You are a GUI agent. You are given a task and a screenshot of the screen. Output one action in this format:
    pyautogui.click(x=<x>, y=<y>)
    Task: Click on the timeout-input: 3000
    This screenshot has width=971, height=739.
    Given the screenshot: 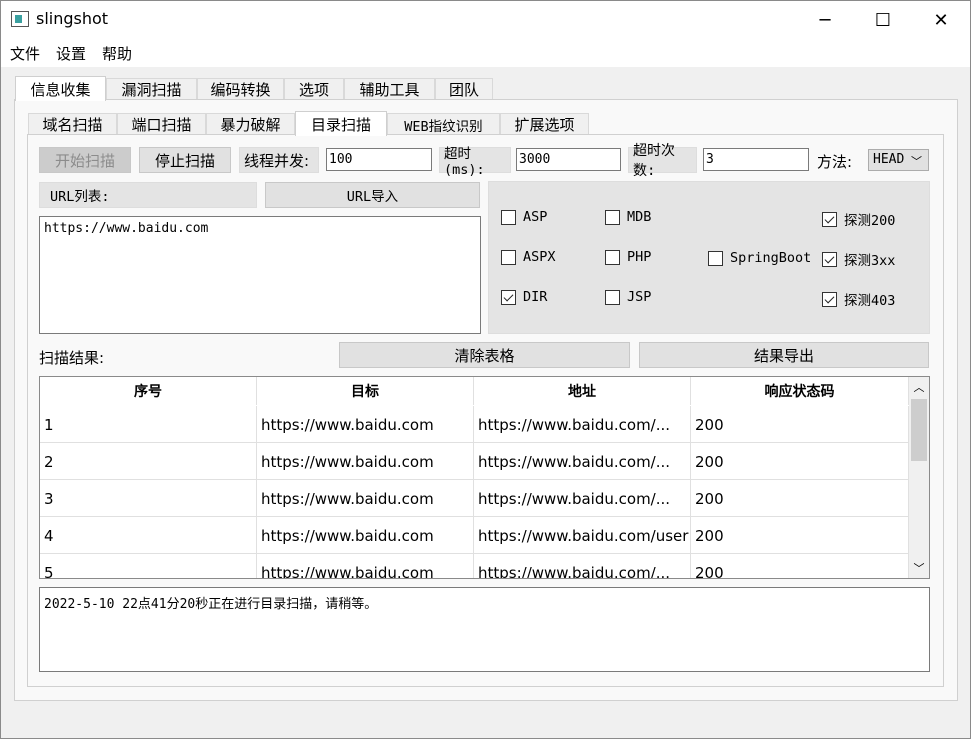 What is the action you would take?
    pyautogui.click(x=568, y=159)
    